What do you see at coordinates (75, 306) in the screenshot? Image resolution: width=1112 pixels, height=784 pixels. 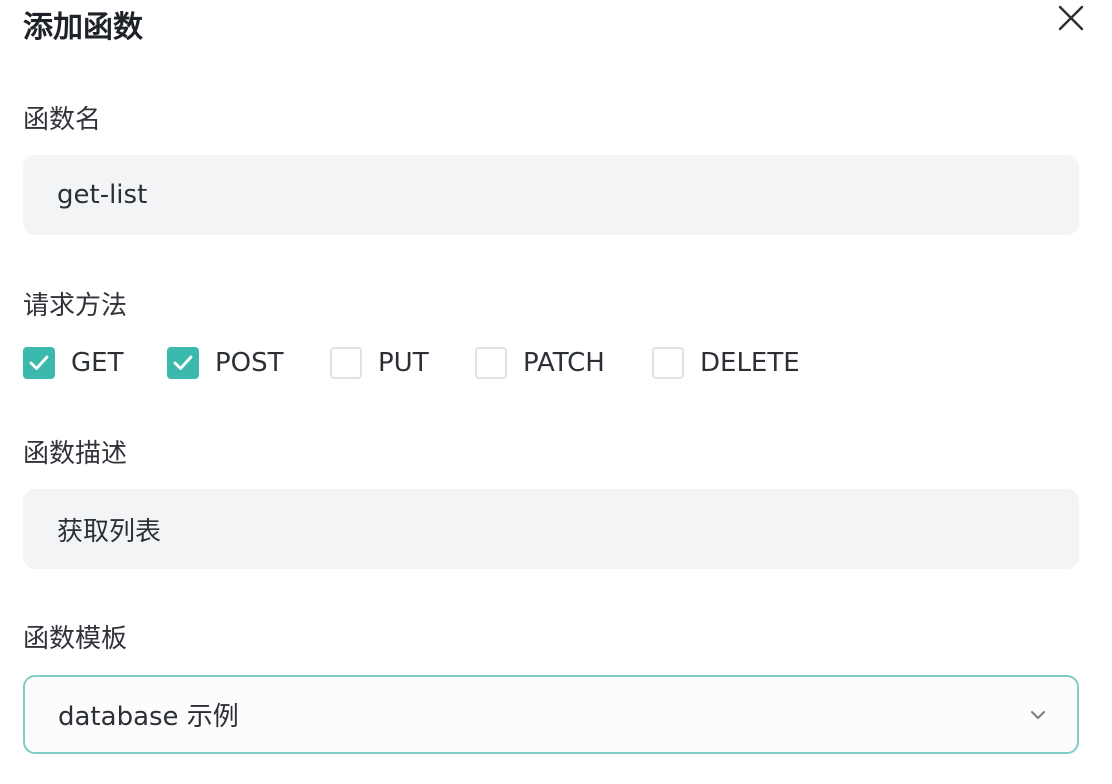 I see `request-method-label: 请求方法` at bounding box center [75, 306].